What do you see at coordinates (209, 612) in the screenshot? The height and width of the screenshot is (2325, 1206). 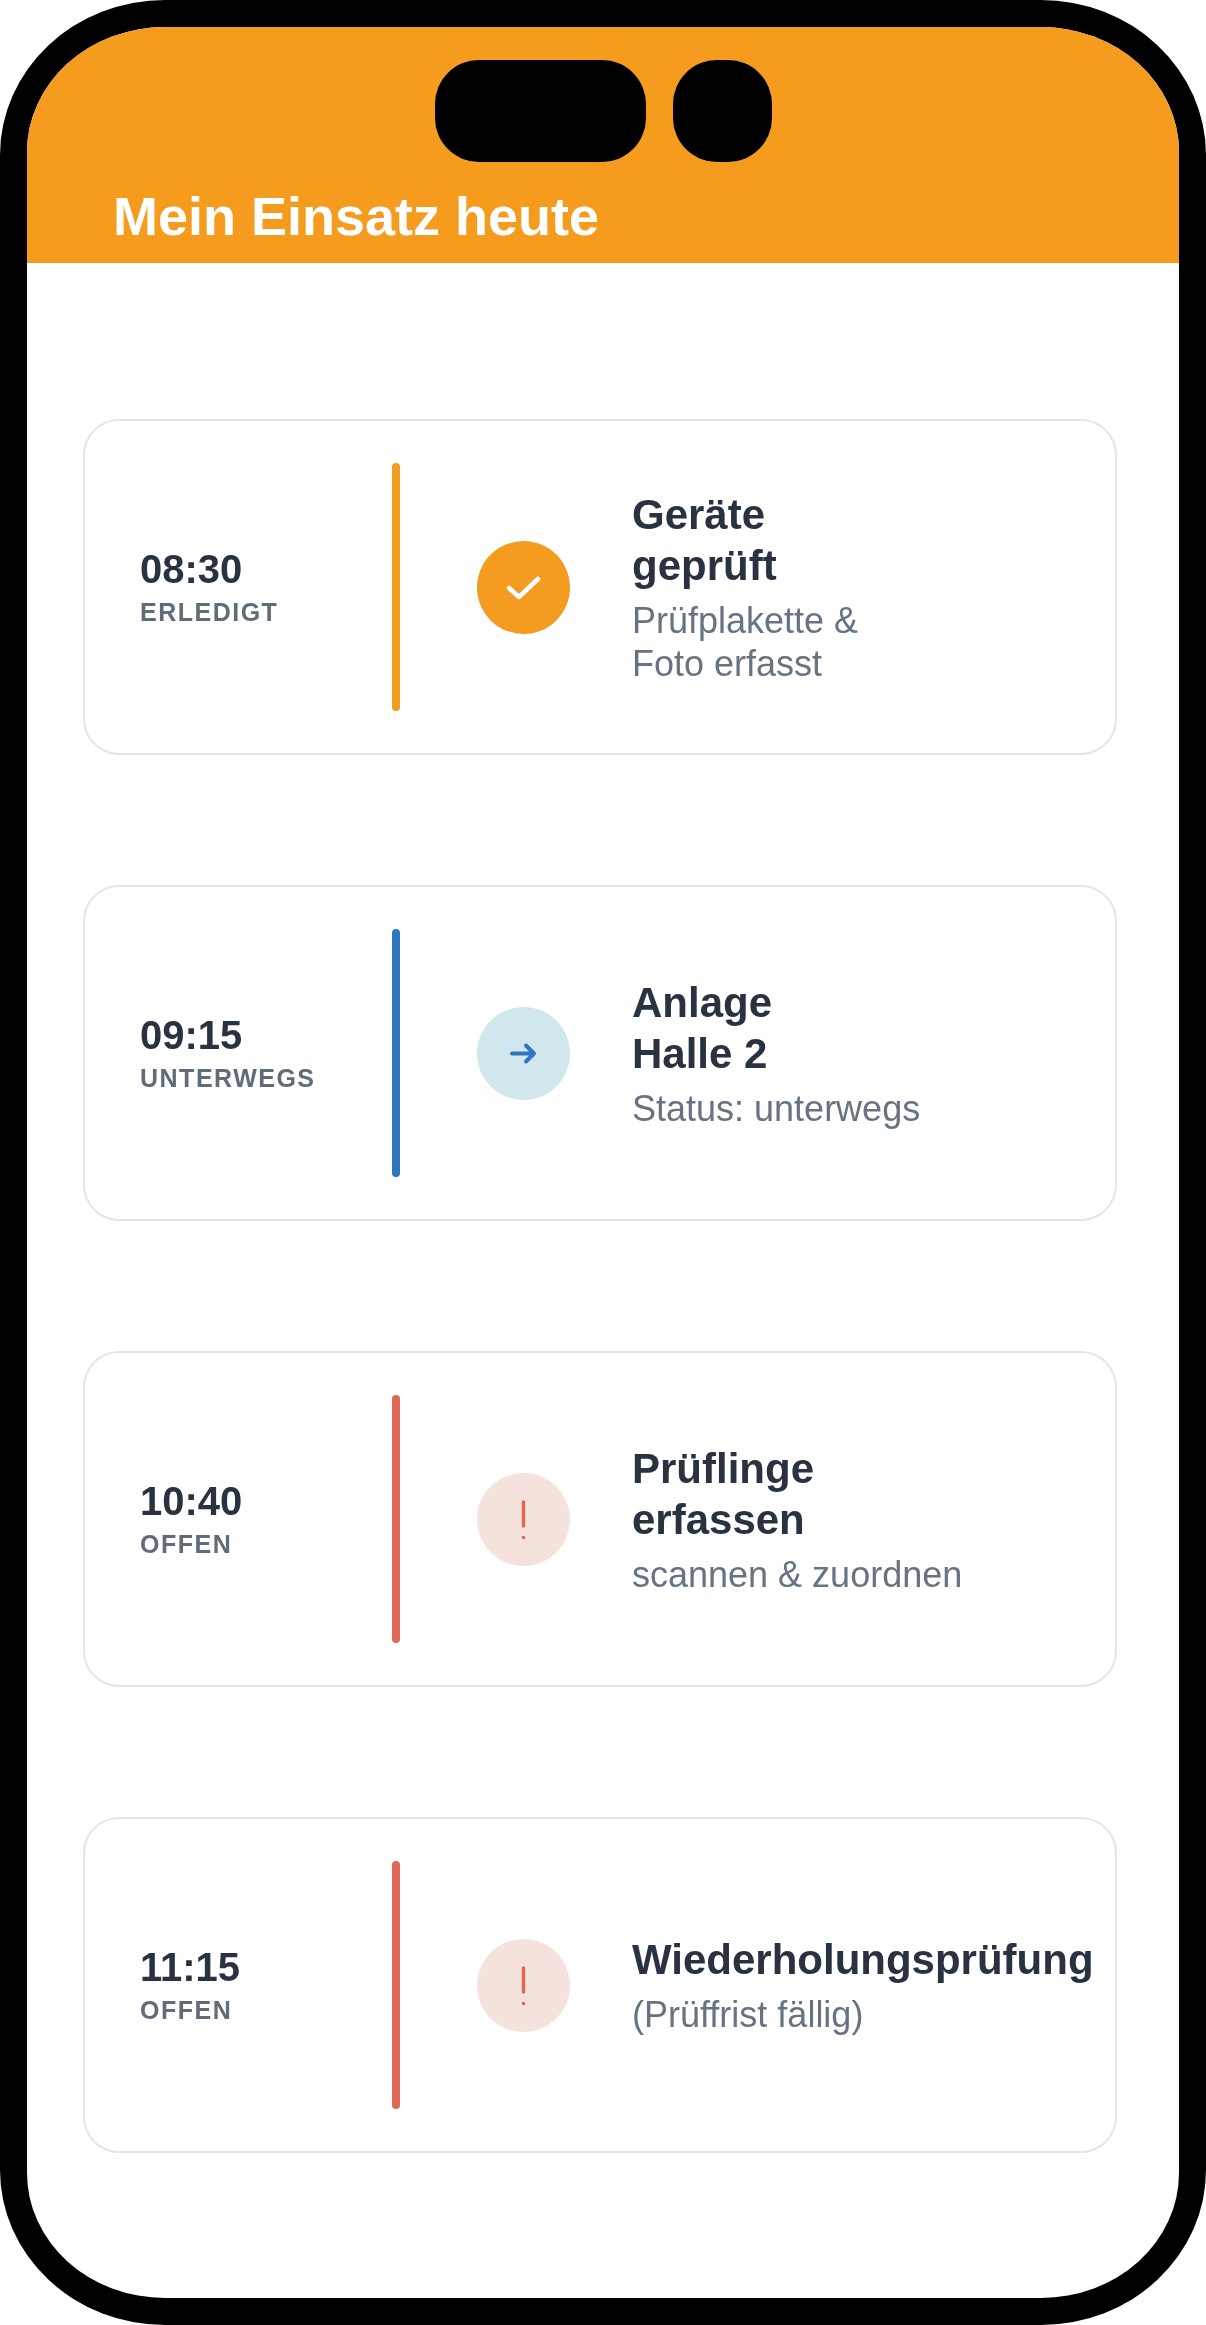 I see `task-status: ERLEDIGT` at bounding box center [209, 612].